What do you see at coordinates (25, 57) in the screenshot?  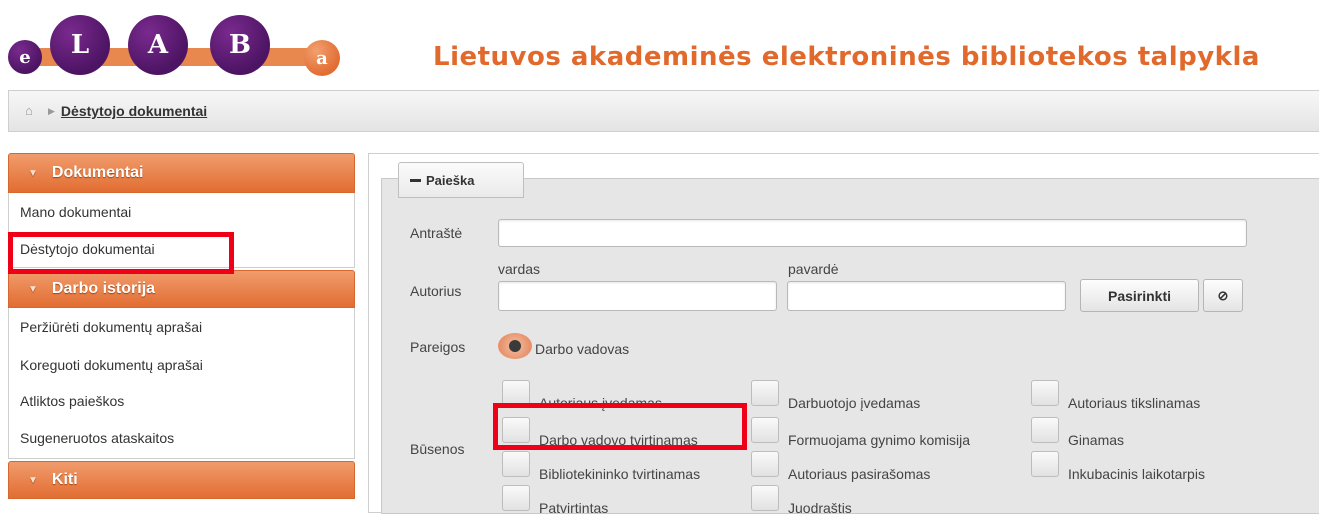 I see `logo-letter-e: e` at bounding box center [25, 57].